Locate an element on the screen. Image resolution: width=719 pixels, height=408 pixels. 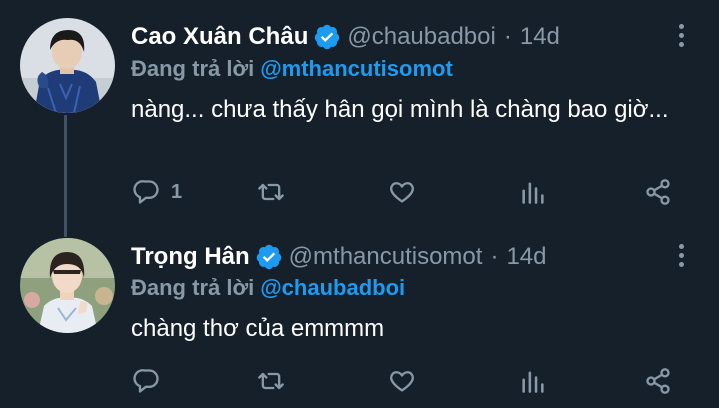
replying-to: Đang trả lời @mthancutisomot is located at coordinates (292, 70).